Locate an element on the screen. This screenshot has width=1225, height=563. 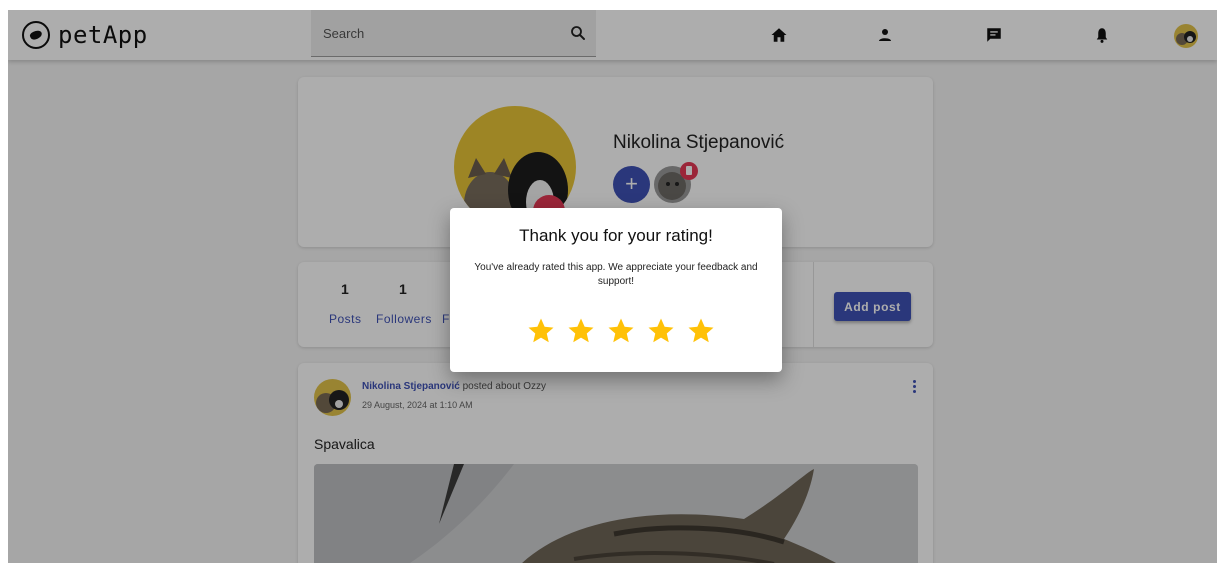
dialog-title: Thank you for your rating! is located at coordinates (616, 235).